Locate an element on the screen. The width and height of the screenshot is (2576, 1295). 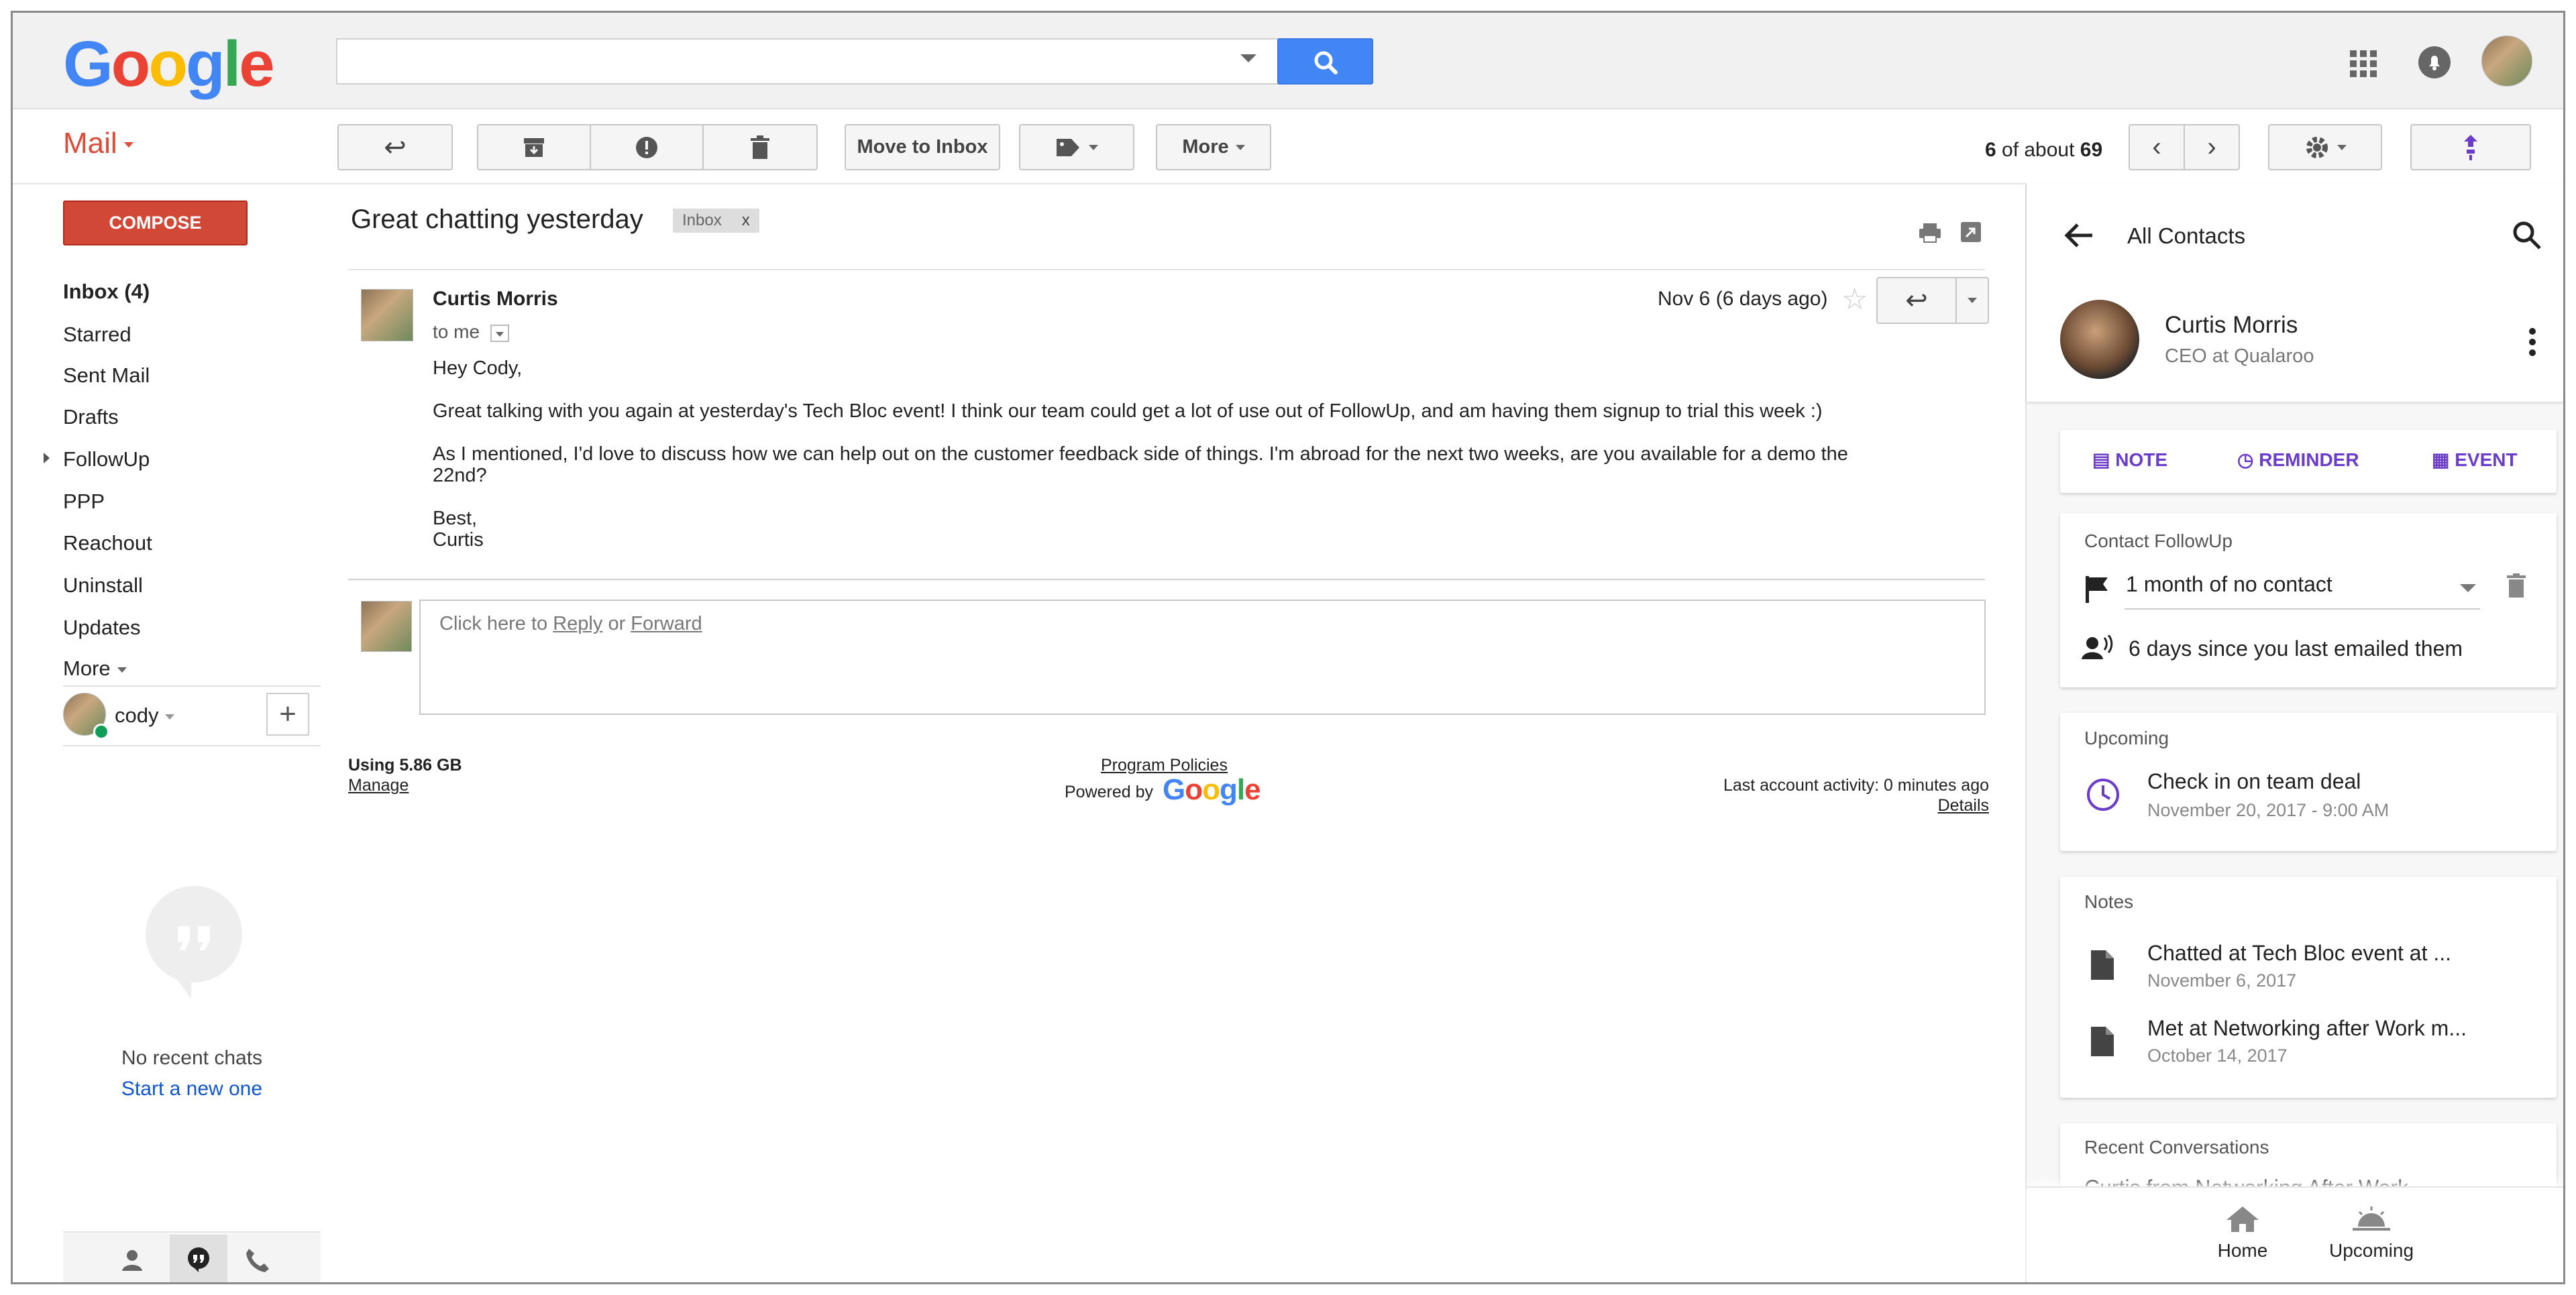
compose-button: COMPOSE is located at coordinates (155, 223).